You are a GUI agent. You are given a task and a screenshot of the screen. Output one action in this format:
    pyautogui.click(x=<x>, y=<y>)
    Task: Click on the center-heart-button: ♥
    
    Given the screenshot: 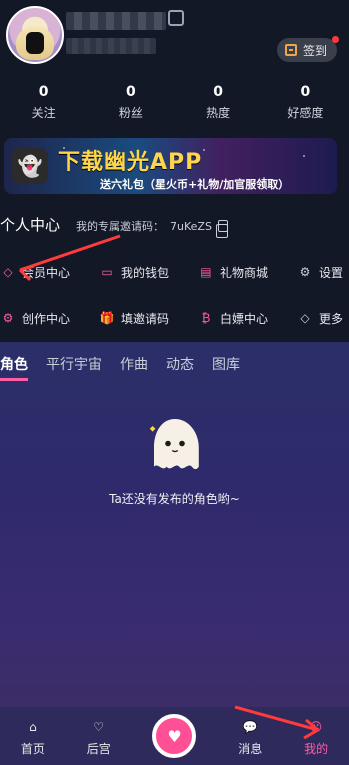 What is the action you would take?
    pyautogui.click(x=174, y=736)
    